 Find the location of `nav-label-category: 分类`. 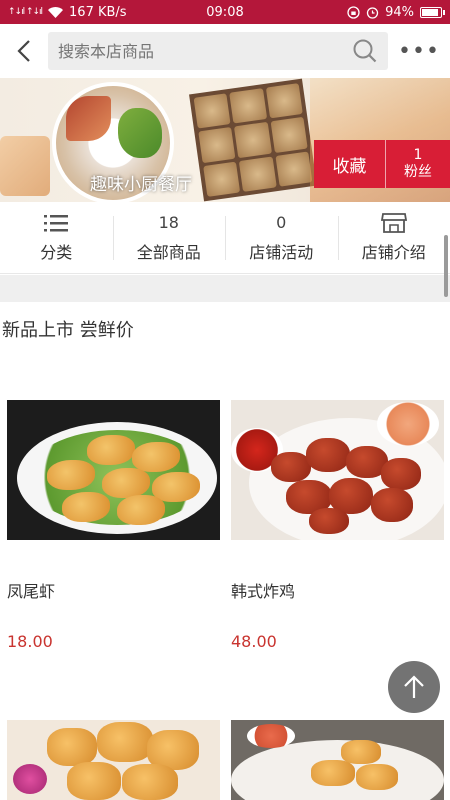

nav-label-category: 分类 is located at coordinates (56, 252).